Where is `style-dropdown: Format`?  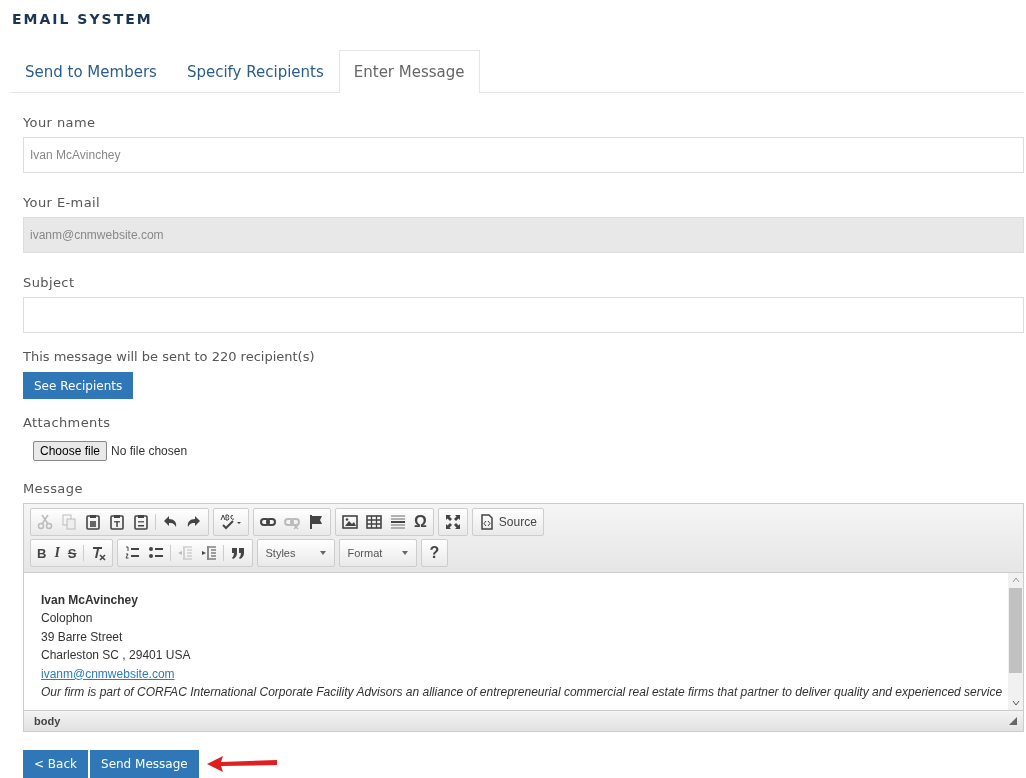 style-dropdown: Format is located at coordinates (377, 553).